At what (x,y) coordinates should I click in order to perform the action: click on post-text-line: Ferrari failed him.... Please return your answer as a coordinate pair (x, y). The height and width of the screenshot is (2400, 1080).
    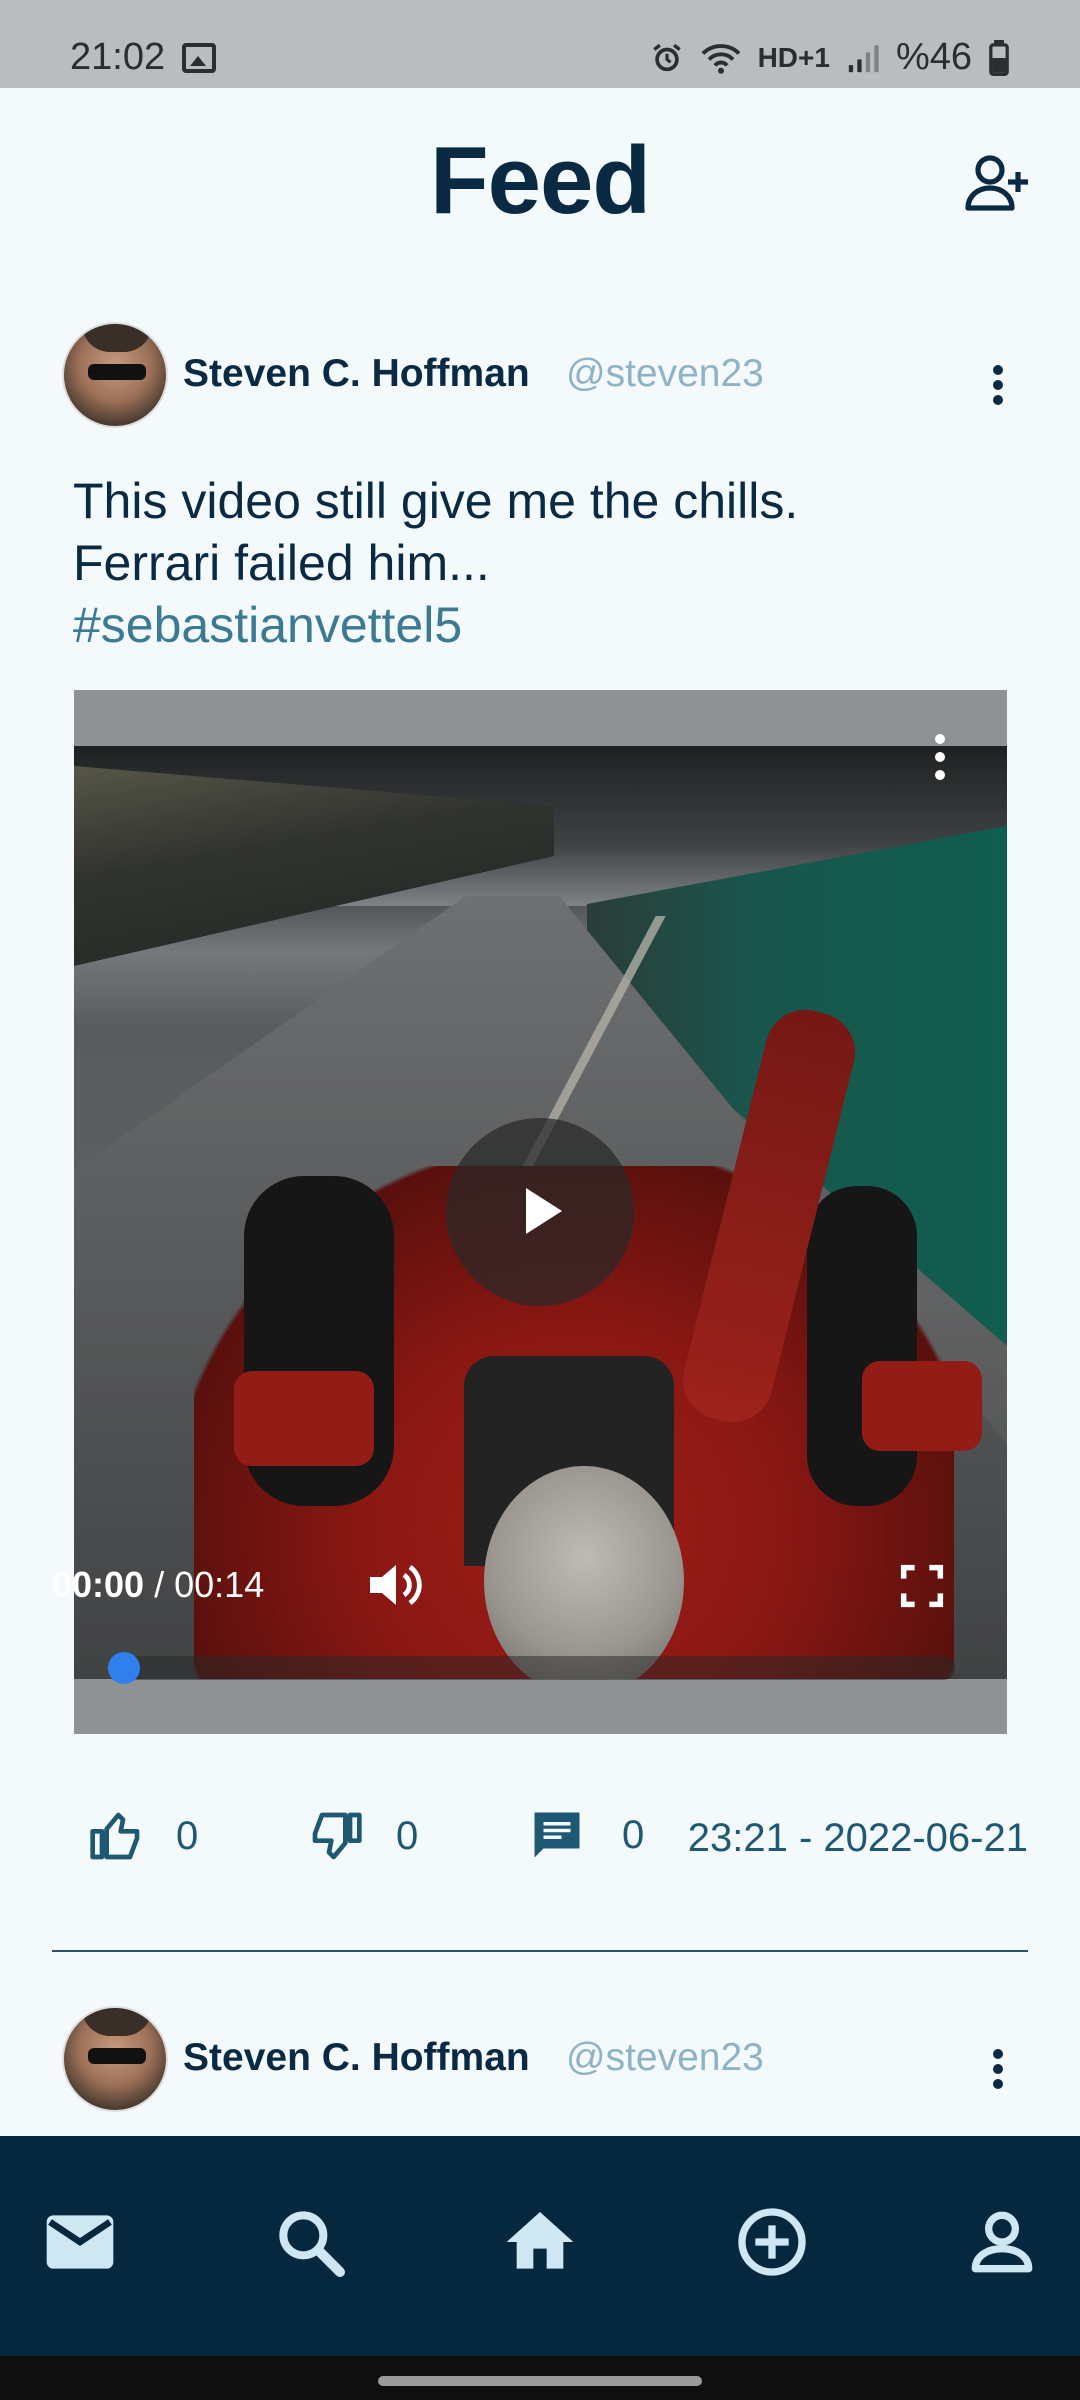
    Looking at the image, I should click on (281, 563).